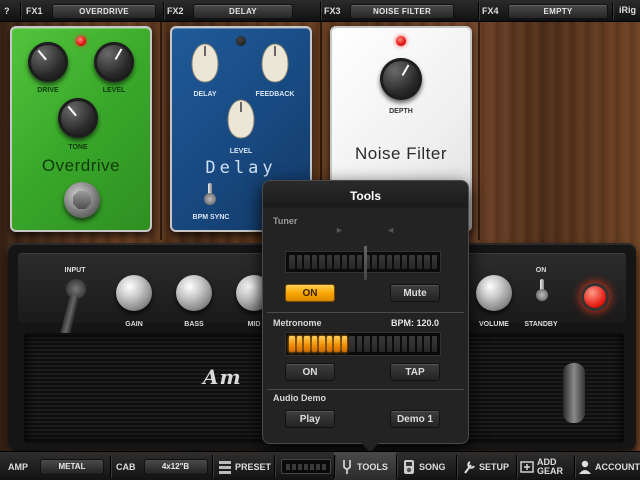 This screenshot has height=480, width=640. Describe the element at coordinates (134, 293) in the screenshot. I see `gain-knob` at that location.